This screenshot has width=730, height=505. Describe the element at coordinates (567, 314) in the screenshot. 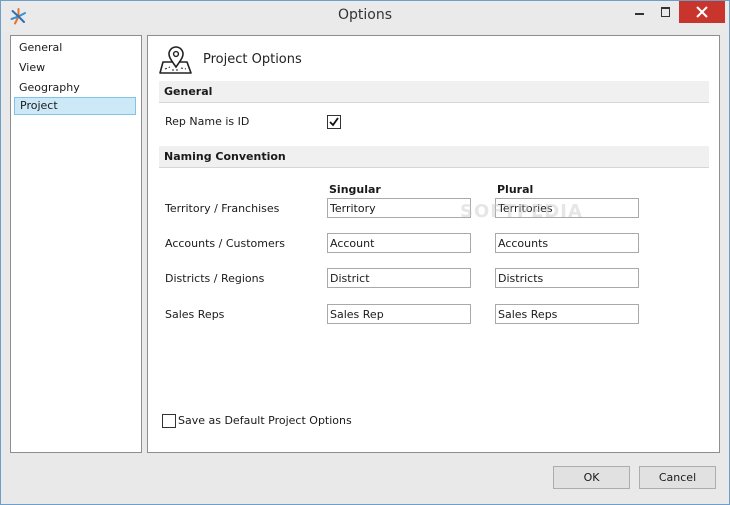

I see `sales-rep-plural-input` at that location.